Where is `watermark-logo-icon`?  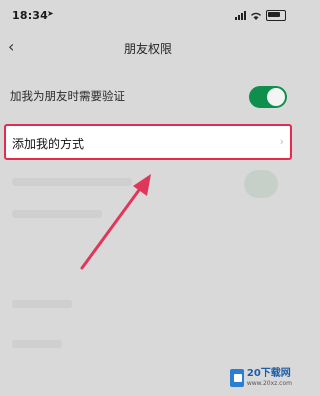
watermark-logo-icon is located at coordinates (237, 378).